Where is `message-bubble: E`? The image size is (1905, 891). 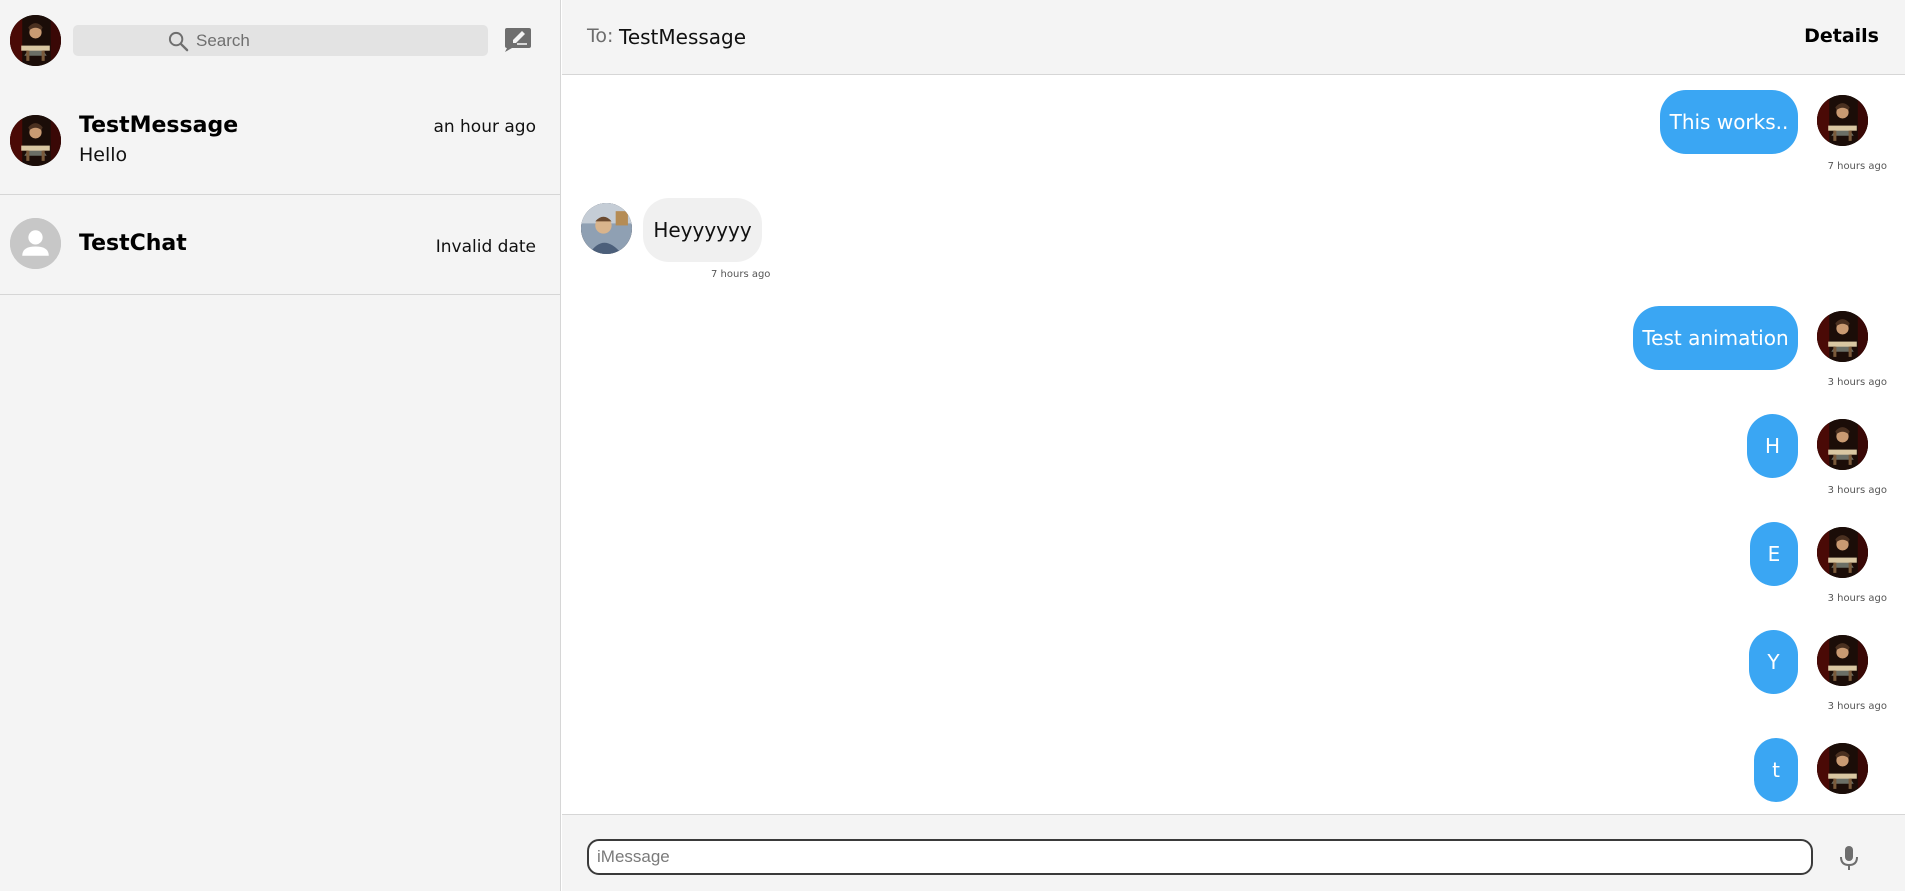 message-bubble: E is located at coordinates (1774, 554).